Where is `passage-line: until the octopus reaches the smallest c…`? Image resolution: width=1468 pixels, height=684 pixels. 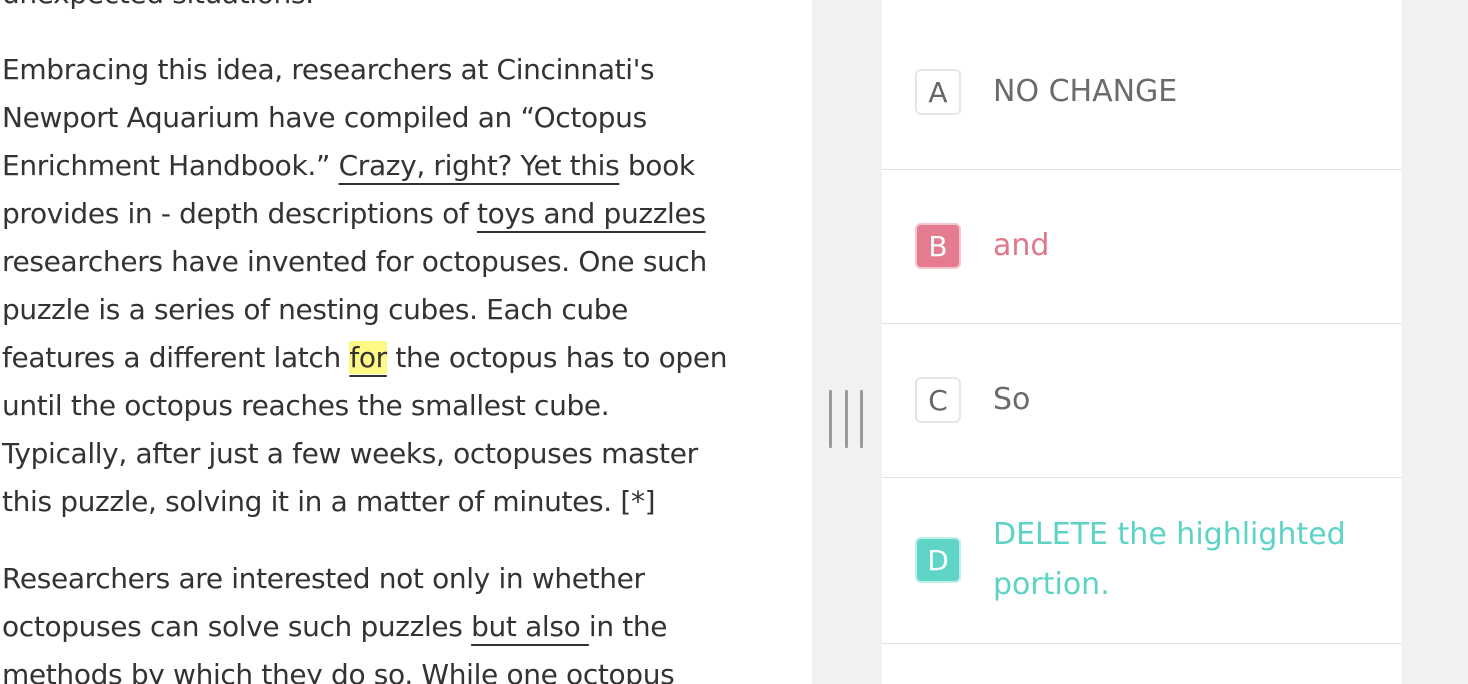 passage-line: until the octopus reaches the smallest c… is located at coordinates (306, 405).